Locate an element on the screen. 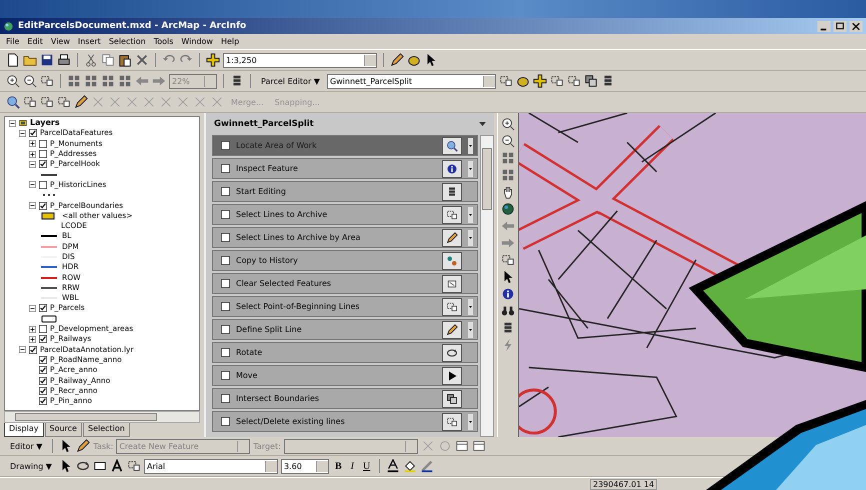  delete-icon is located at coordinates (142, 60).